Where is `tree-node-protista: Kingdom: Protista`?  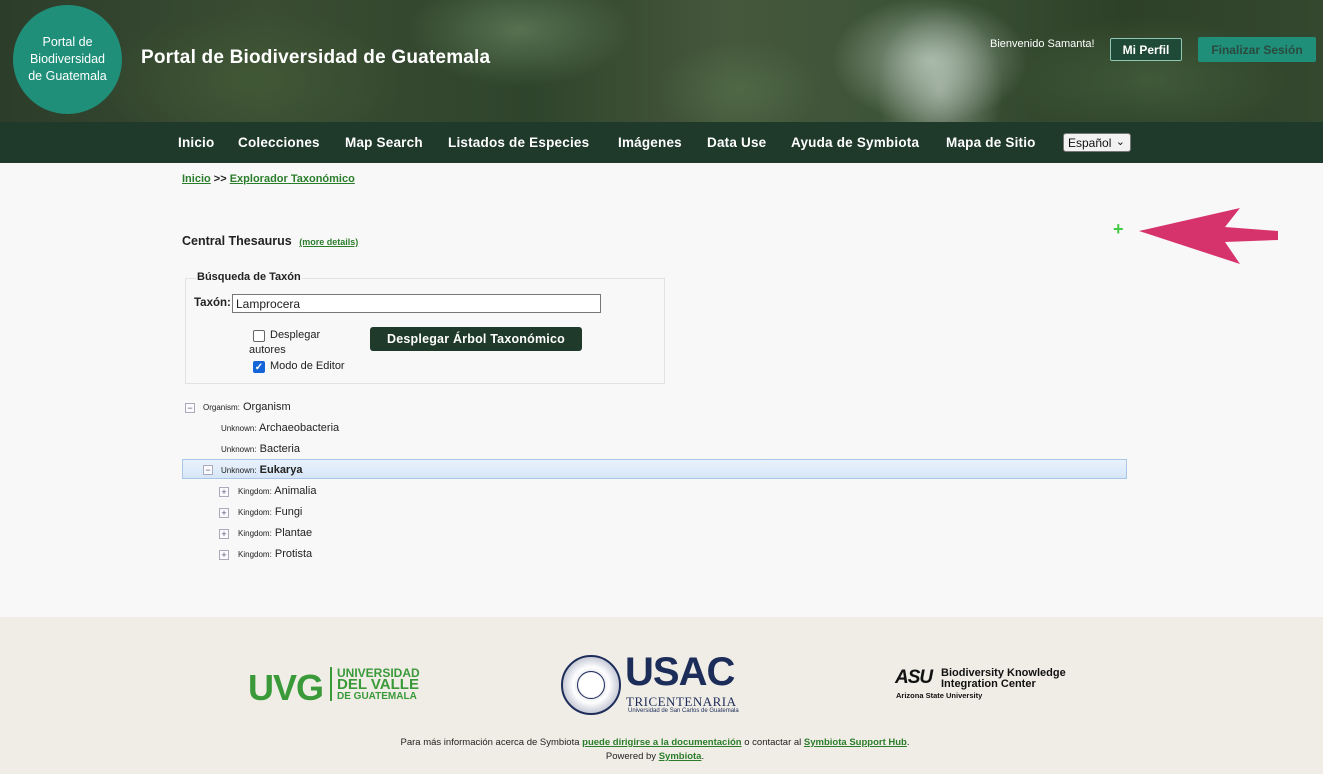
tree-node-protista: Kingdom: Protista is located at coordinates (275, 554).